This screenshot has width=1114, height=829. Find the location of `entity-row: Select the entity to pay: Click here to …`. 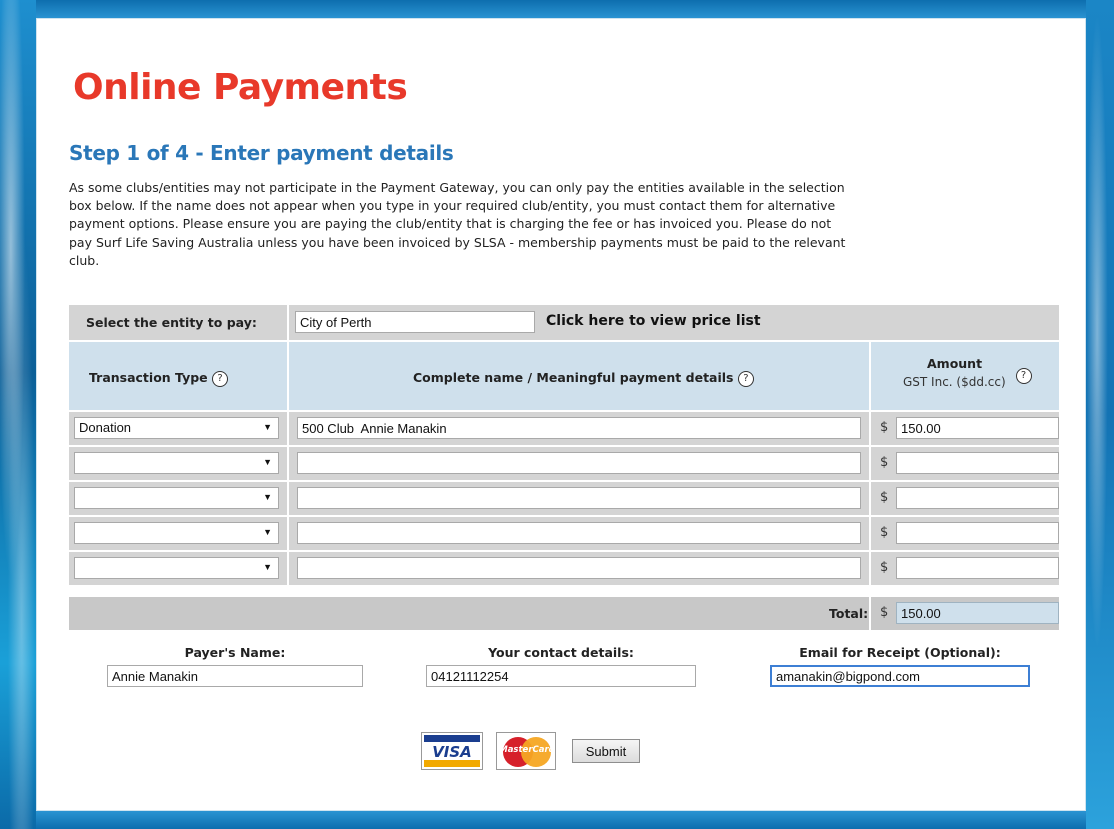

entity-row: Select the entity to pay: Click here to … is located at coordinates (564, 322).